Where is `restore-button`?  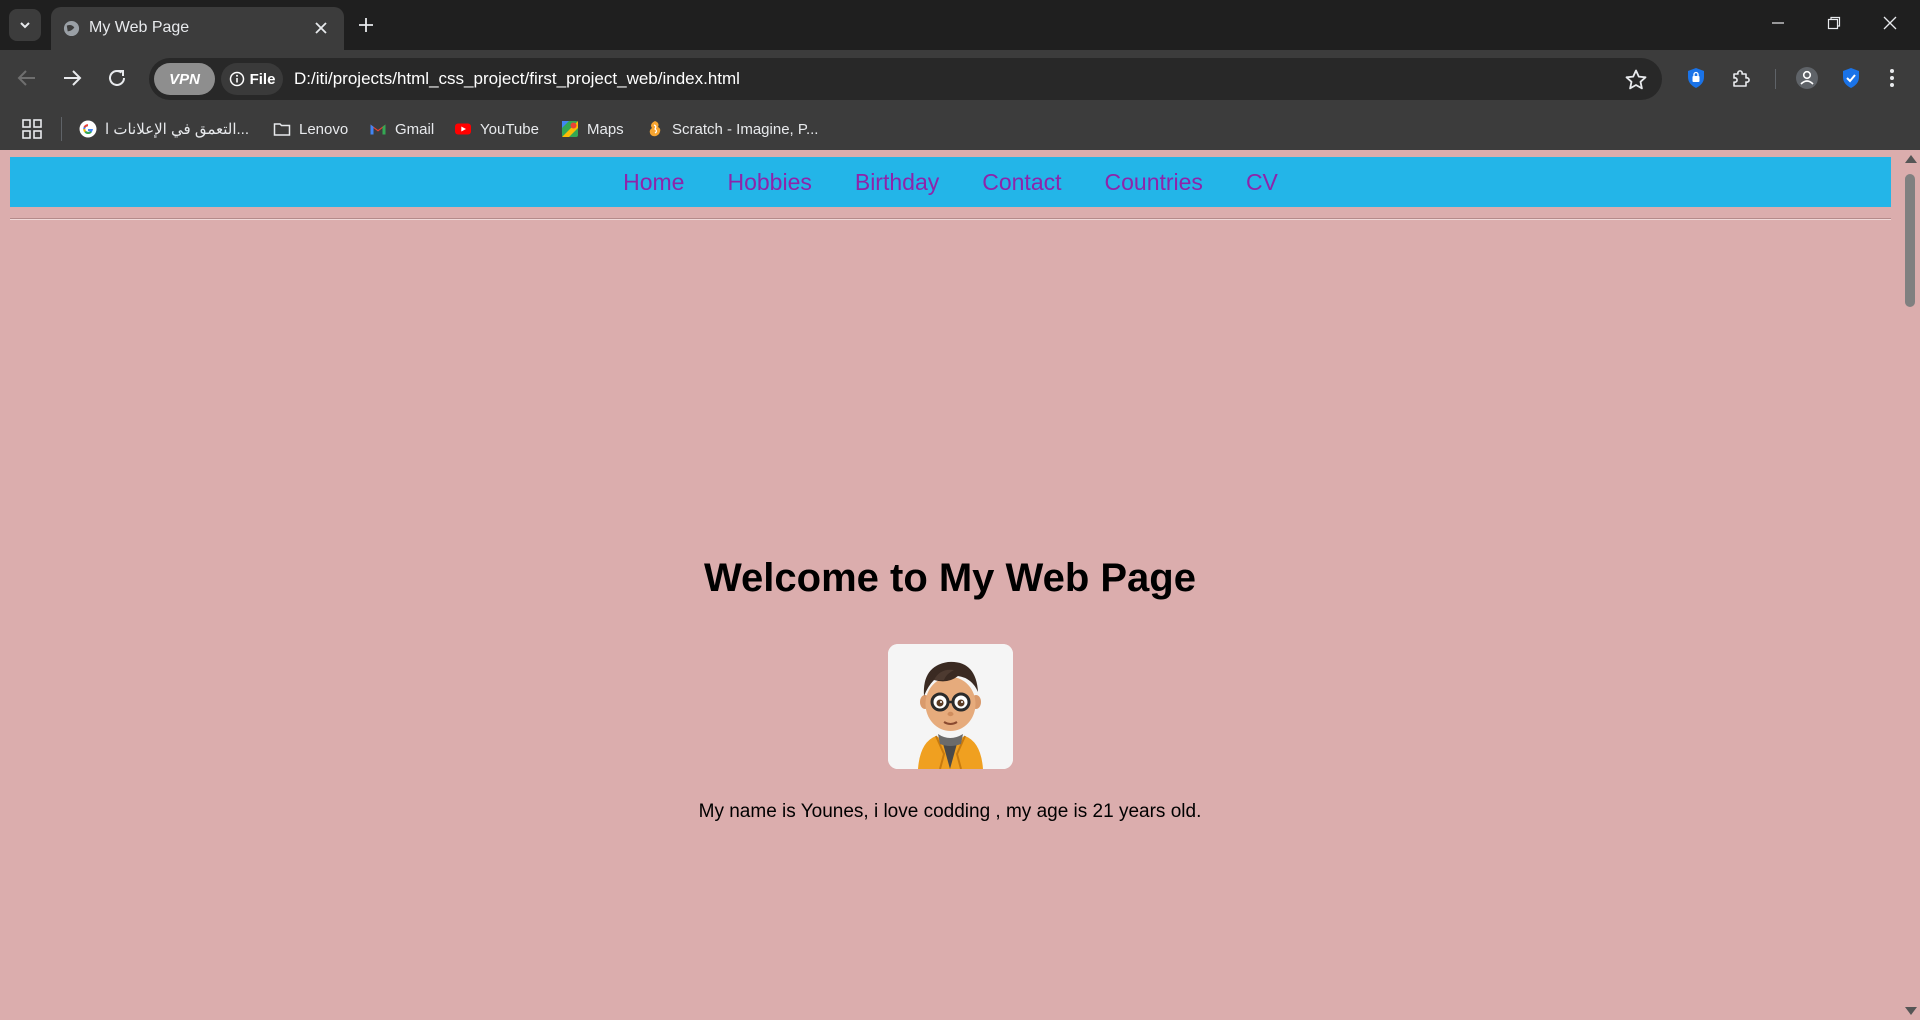 restore-button is located at coordinates (1834, 23).